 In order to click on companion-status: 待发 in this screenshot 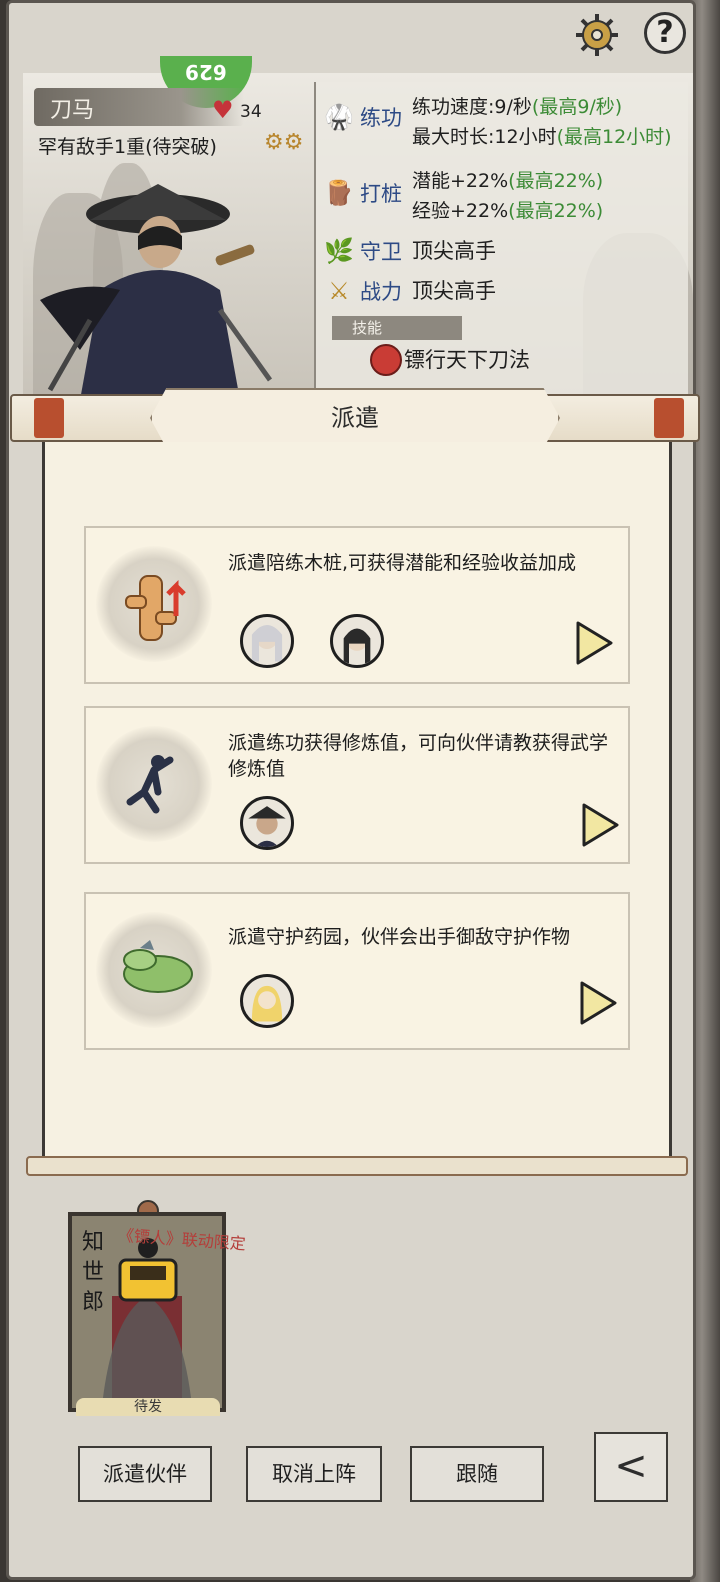, I will do `click(148, 1407)`.